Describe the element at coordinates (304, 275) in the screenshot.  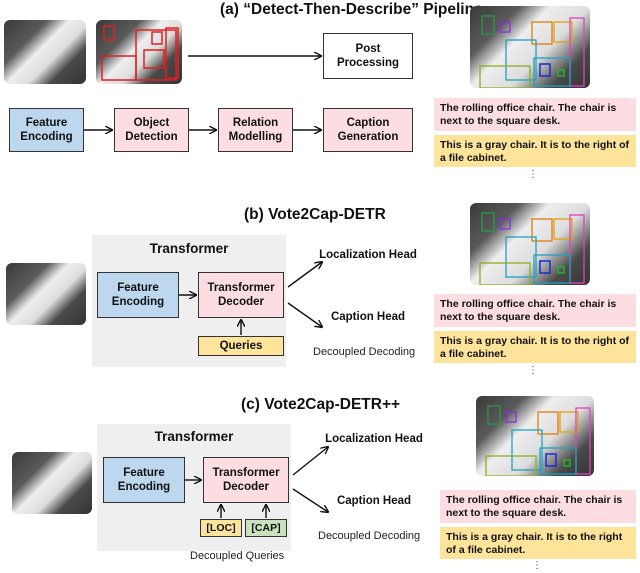
I see `b-arrow-to-localization-head` at that location.